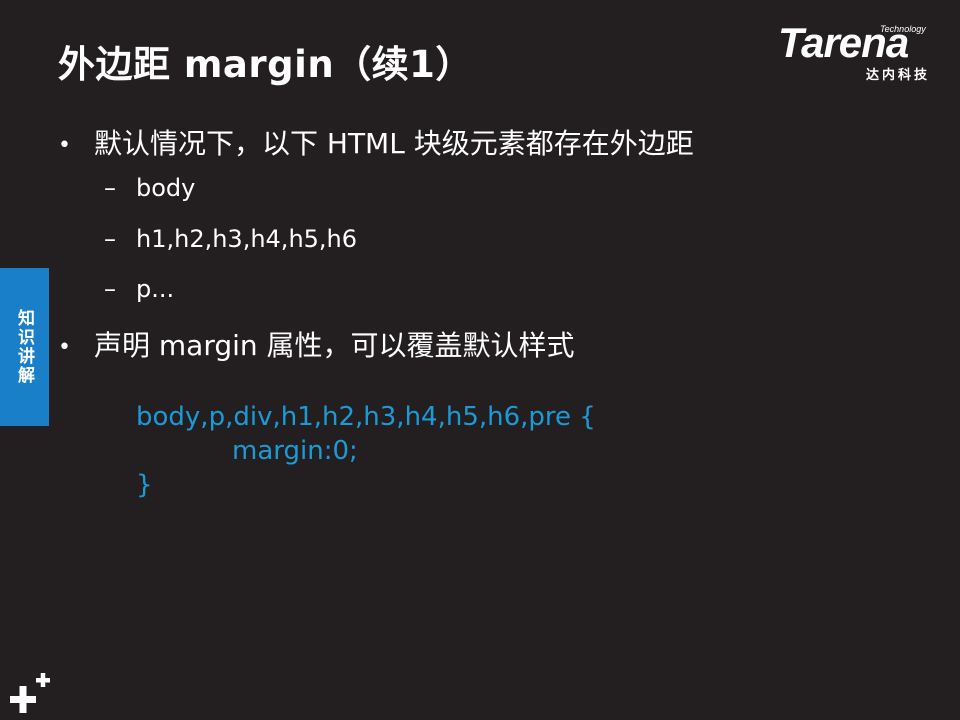 This screenshot has width=960, height=720. What do you see at coordinates (144, 485) in the screenshot?
I see `code-line: }` at bounding box center [144, 485].